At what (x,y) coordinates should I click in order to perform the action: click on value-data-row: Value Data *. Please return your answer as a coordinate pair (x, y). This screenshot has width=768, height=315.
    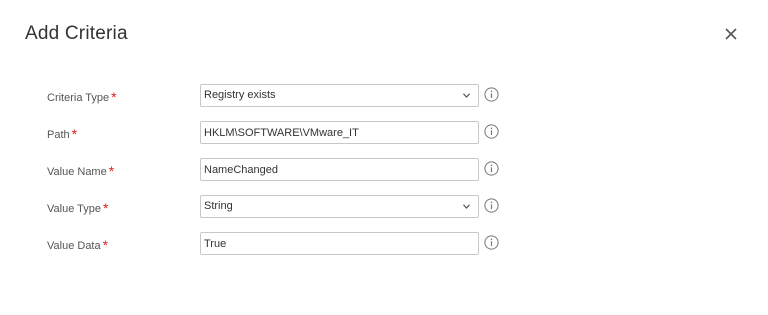
    Looking at the image, I should click on (384, 244).